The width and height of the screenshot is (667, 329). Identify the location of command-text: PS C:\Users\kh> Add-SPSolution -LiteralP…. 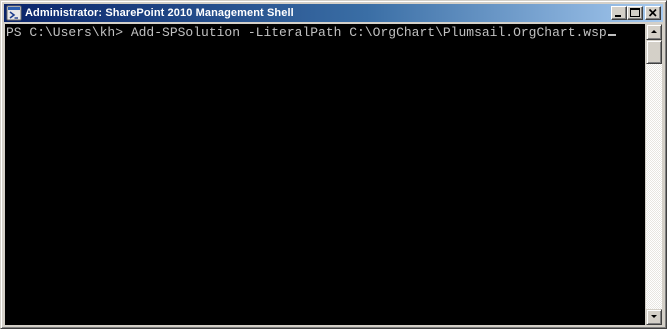
(306, 32).